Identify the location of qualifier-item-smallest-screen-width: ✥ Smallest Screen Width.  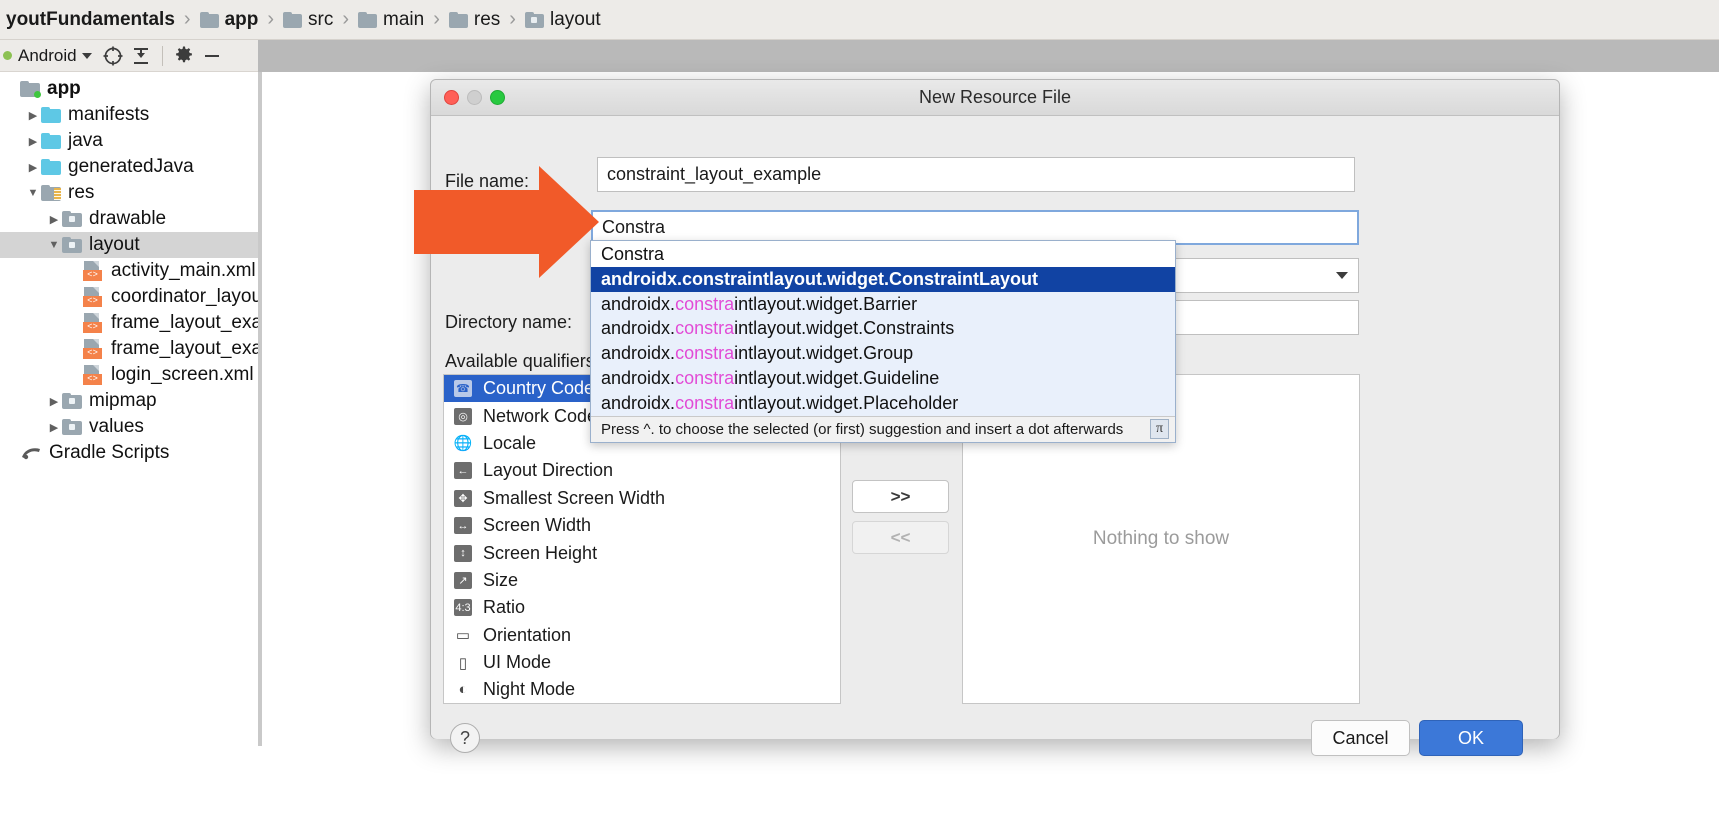
(642, 498).